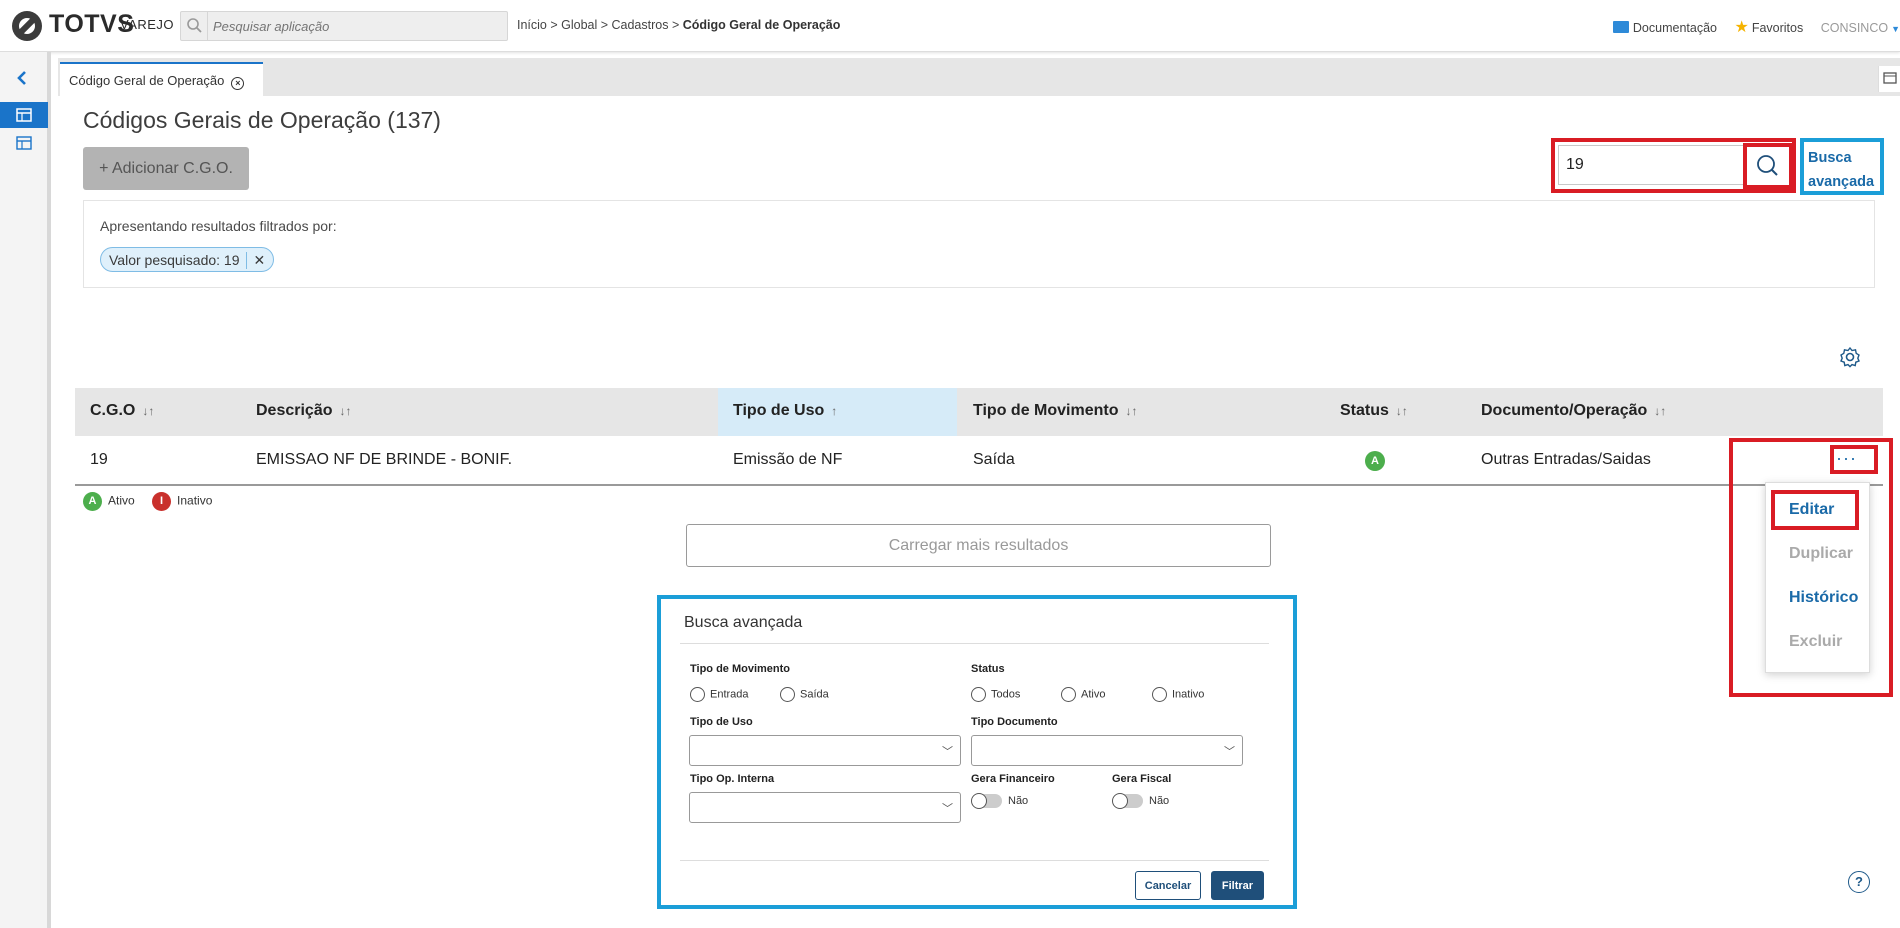 This screenshot has height=928, width=1900. I want to click on column-cgo-label: C.G.O, so click(113, 410).